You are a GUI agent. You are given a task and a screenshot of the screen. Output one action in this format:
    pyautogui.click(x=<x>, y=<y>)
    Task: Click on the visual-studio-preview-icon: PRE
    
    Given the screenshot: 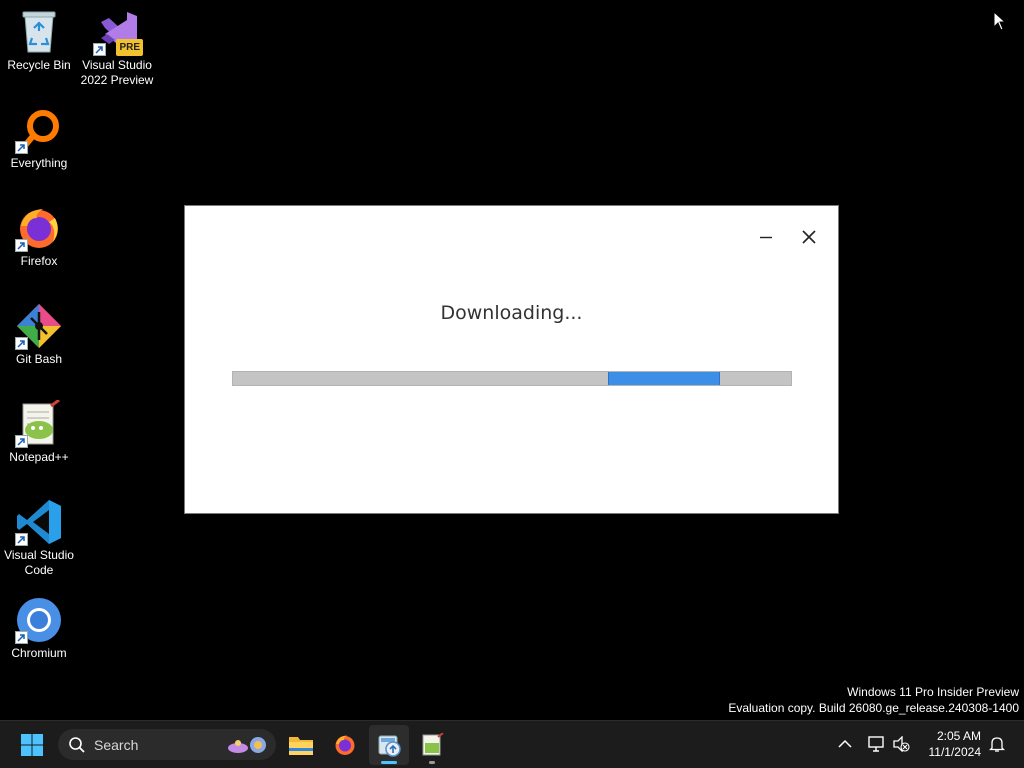 What is the action you would take?
    pyautogui.click(x=118, y=32)
    